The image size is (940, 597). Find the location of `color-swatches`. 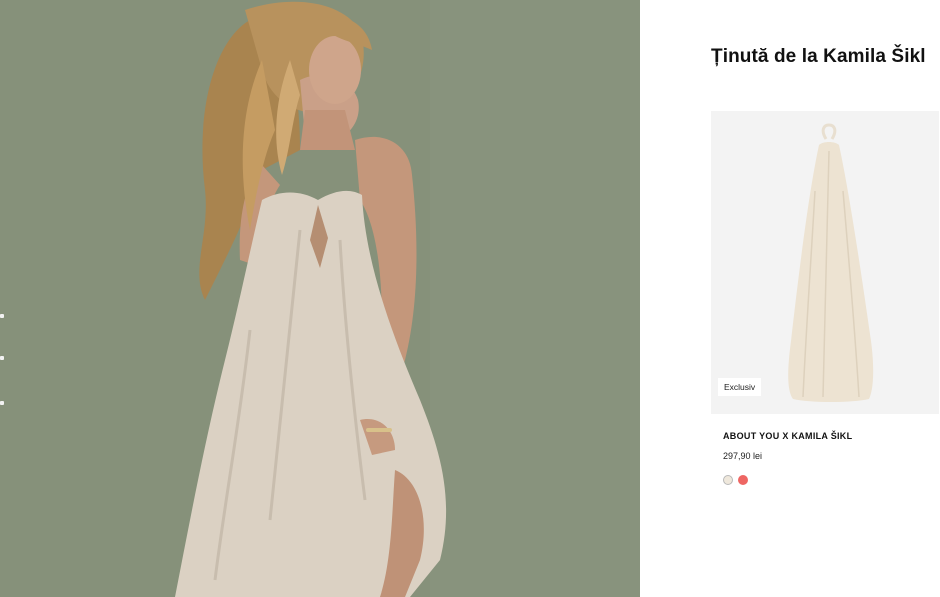

color-swatches is located at coordinates (735, 481).